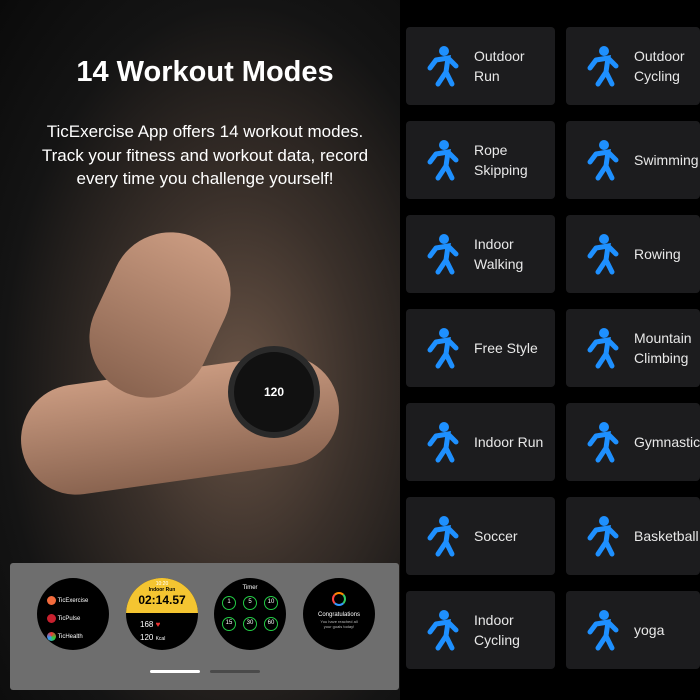 This screenshot has width=700, height=700. What do you see at coordinates (633, 348) in the screenshot?
I see `workout-mode-tile: Mountain Climbing` at bounding box center [633, 348].